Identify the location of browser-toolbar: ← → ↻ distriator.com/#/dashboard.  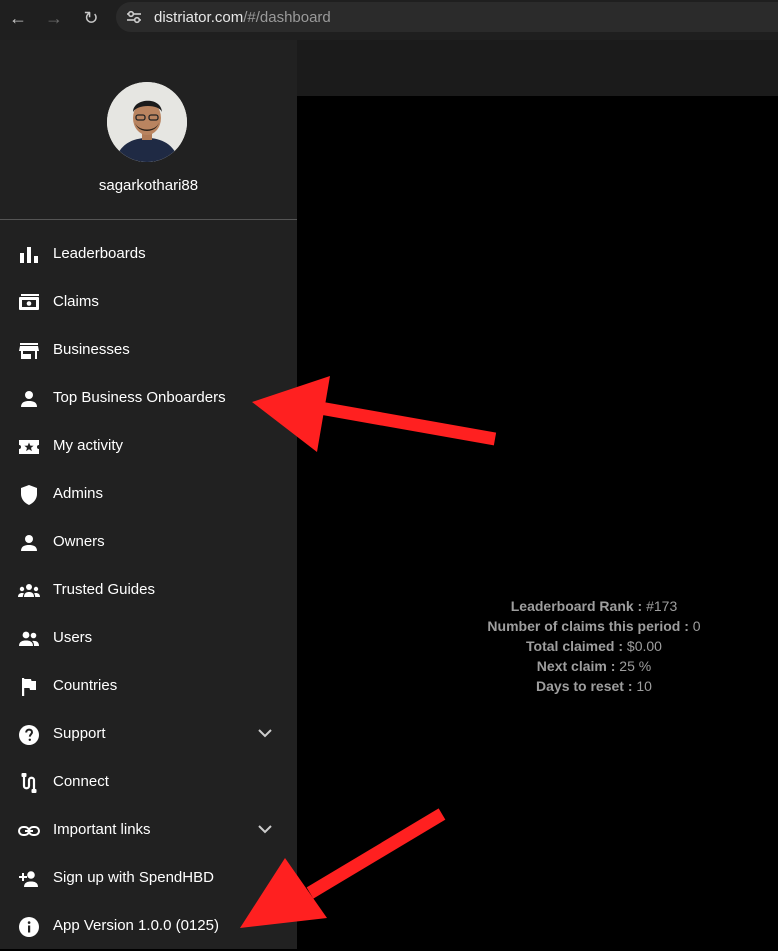
(389, 20).